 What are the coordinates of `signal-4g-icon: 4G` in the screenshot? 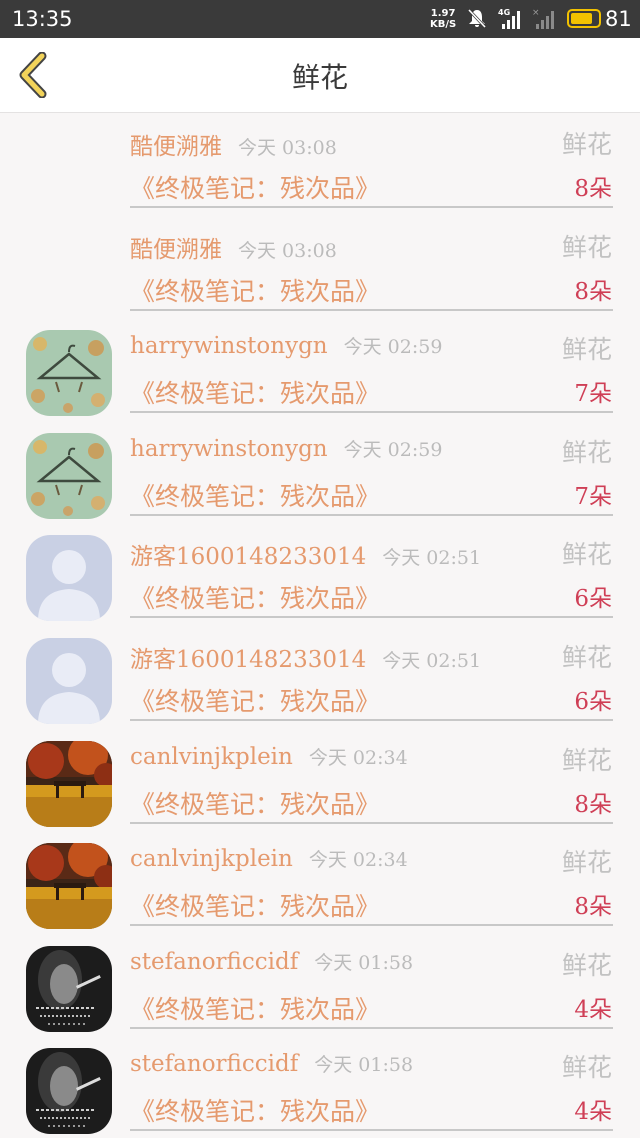 It's located at (509, 18).